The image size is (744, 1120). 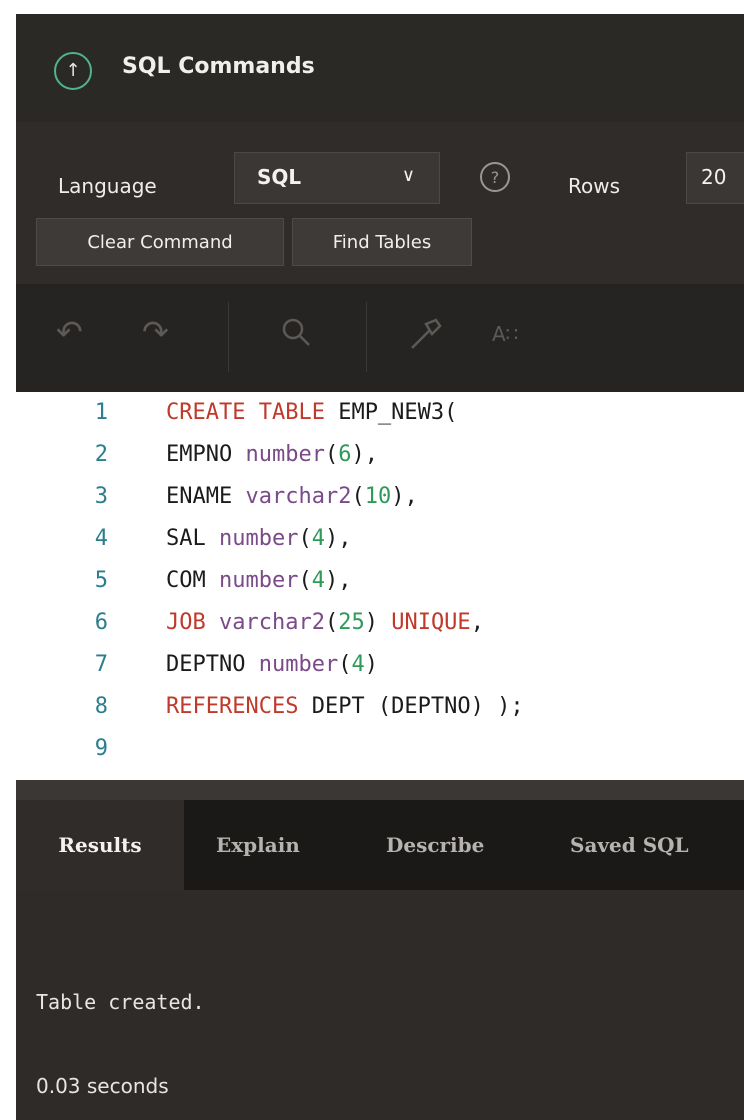 I want to click on result-message: Table created., so click(x=120, y=1002).